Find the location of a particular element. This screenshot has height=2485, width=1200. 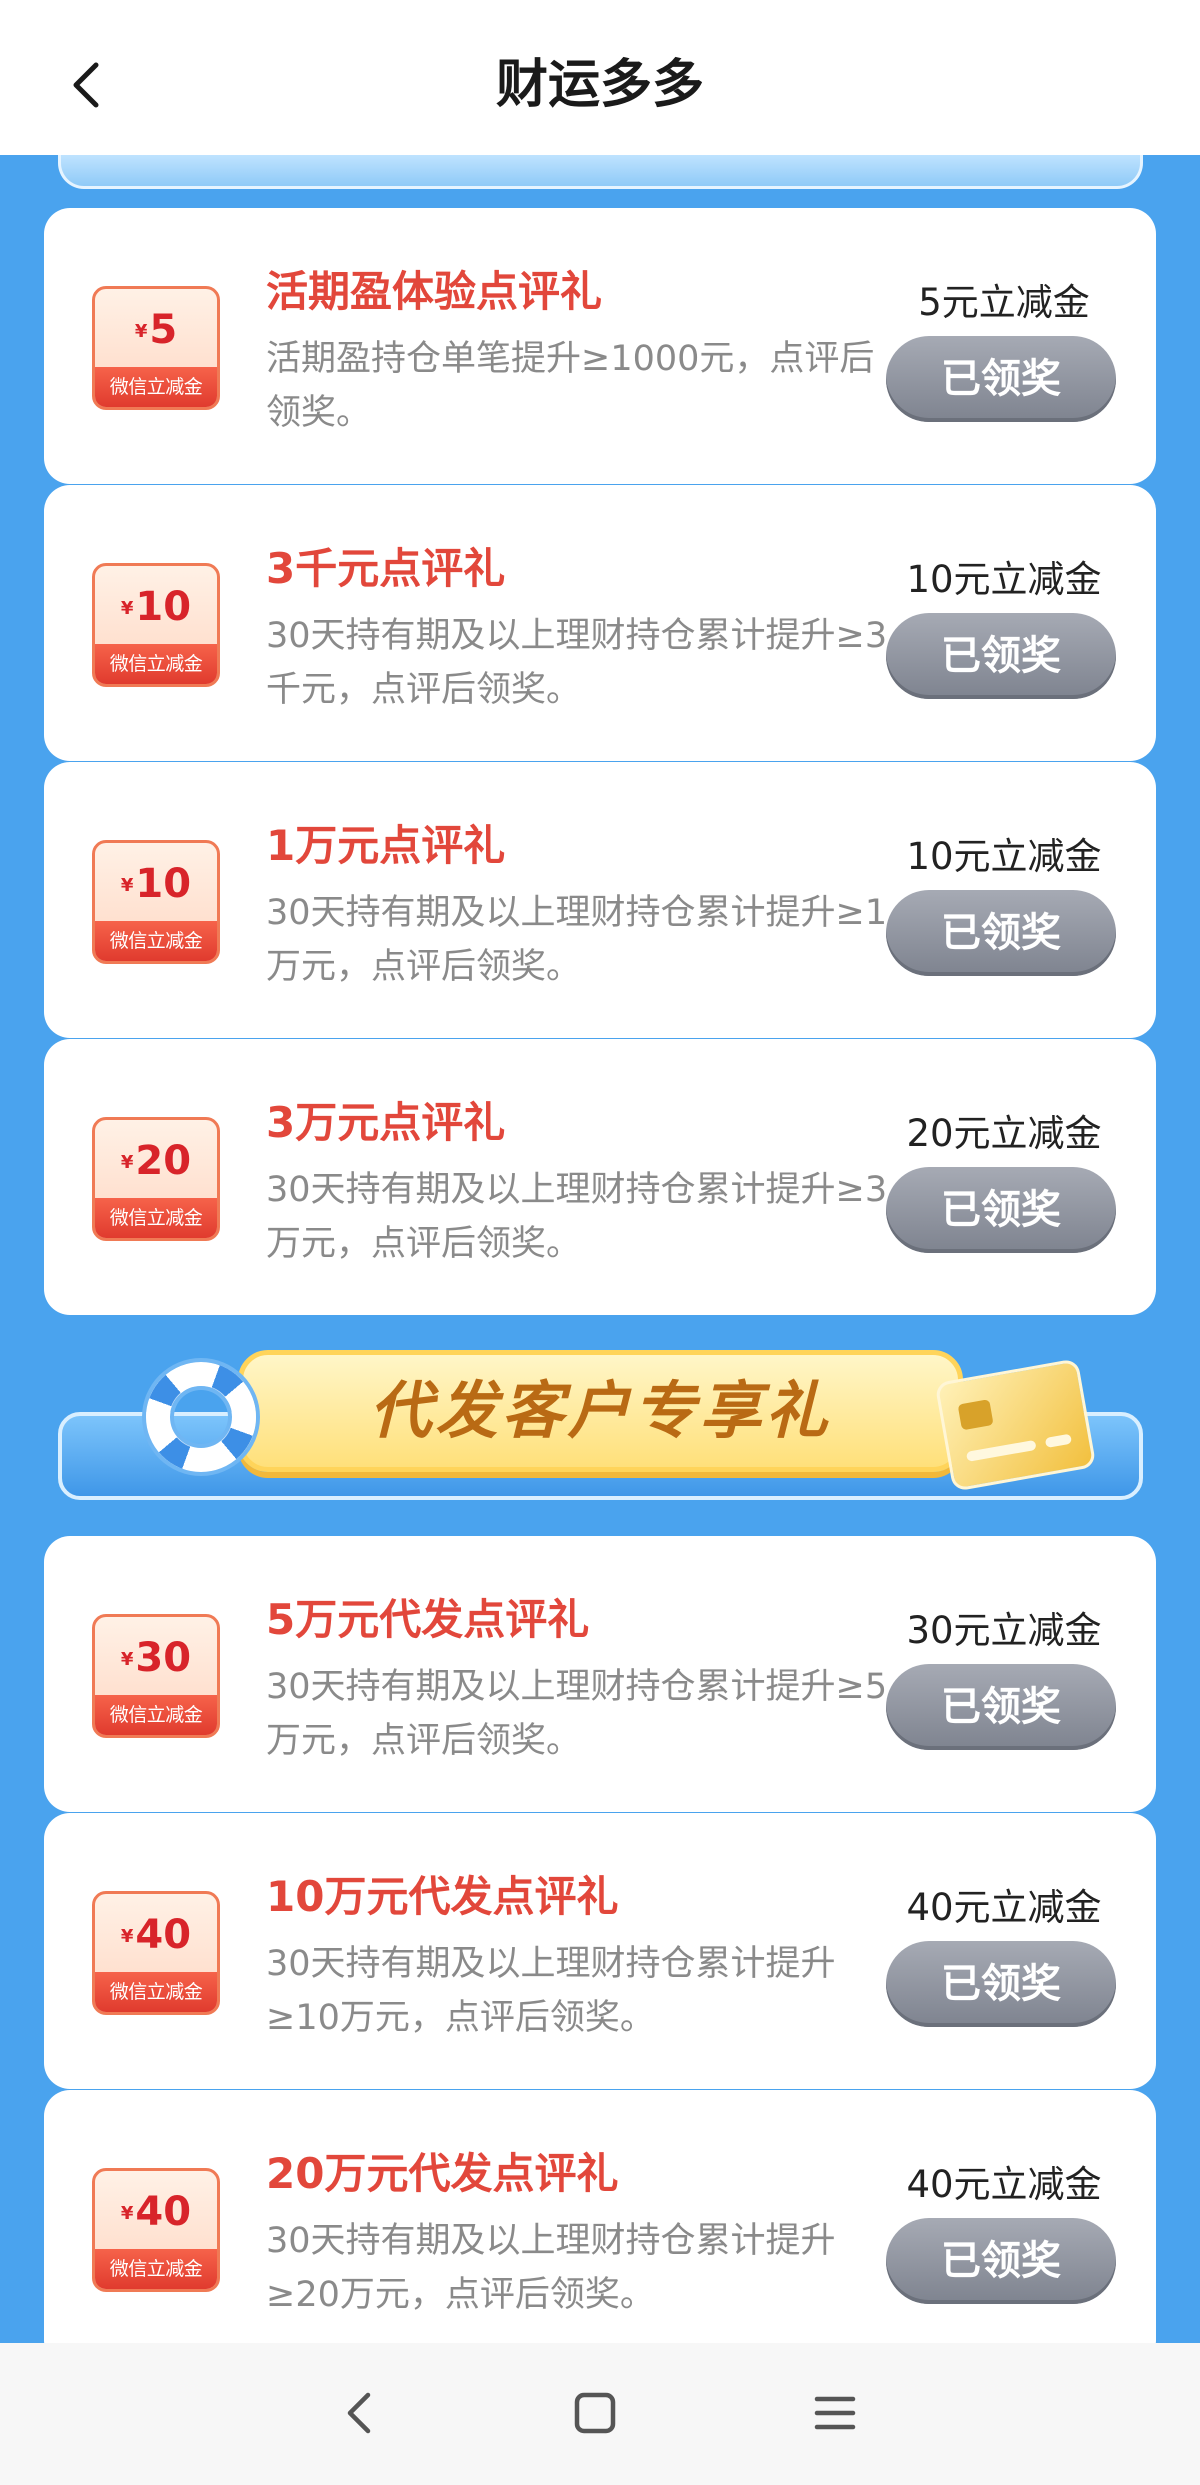

chevron-left-icon is located at coordinates (86, 85).